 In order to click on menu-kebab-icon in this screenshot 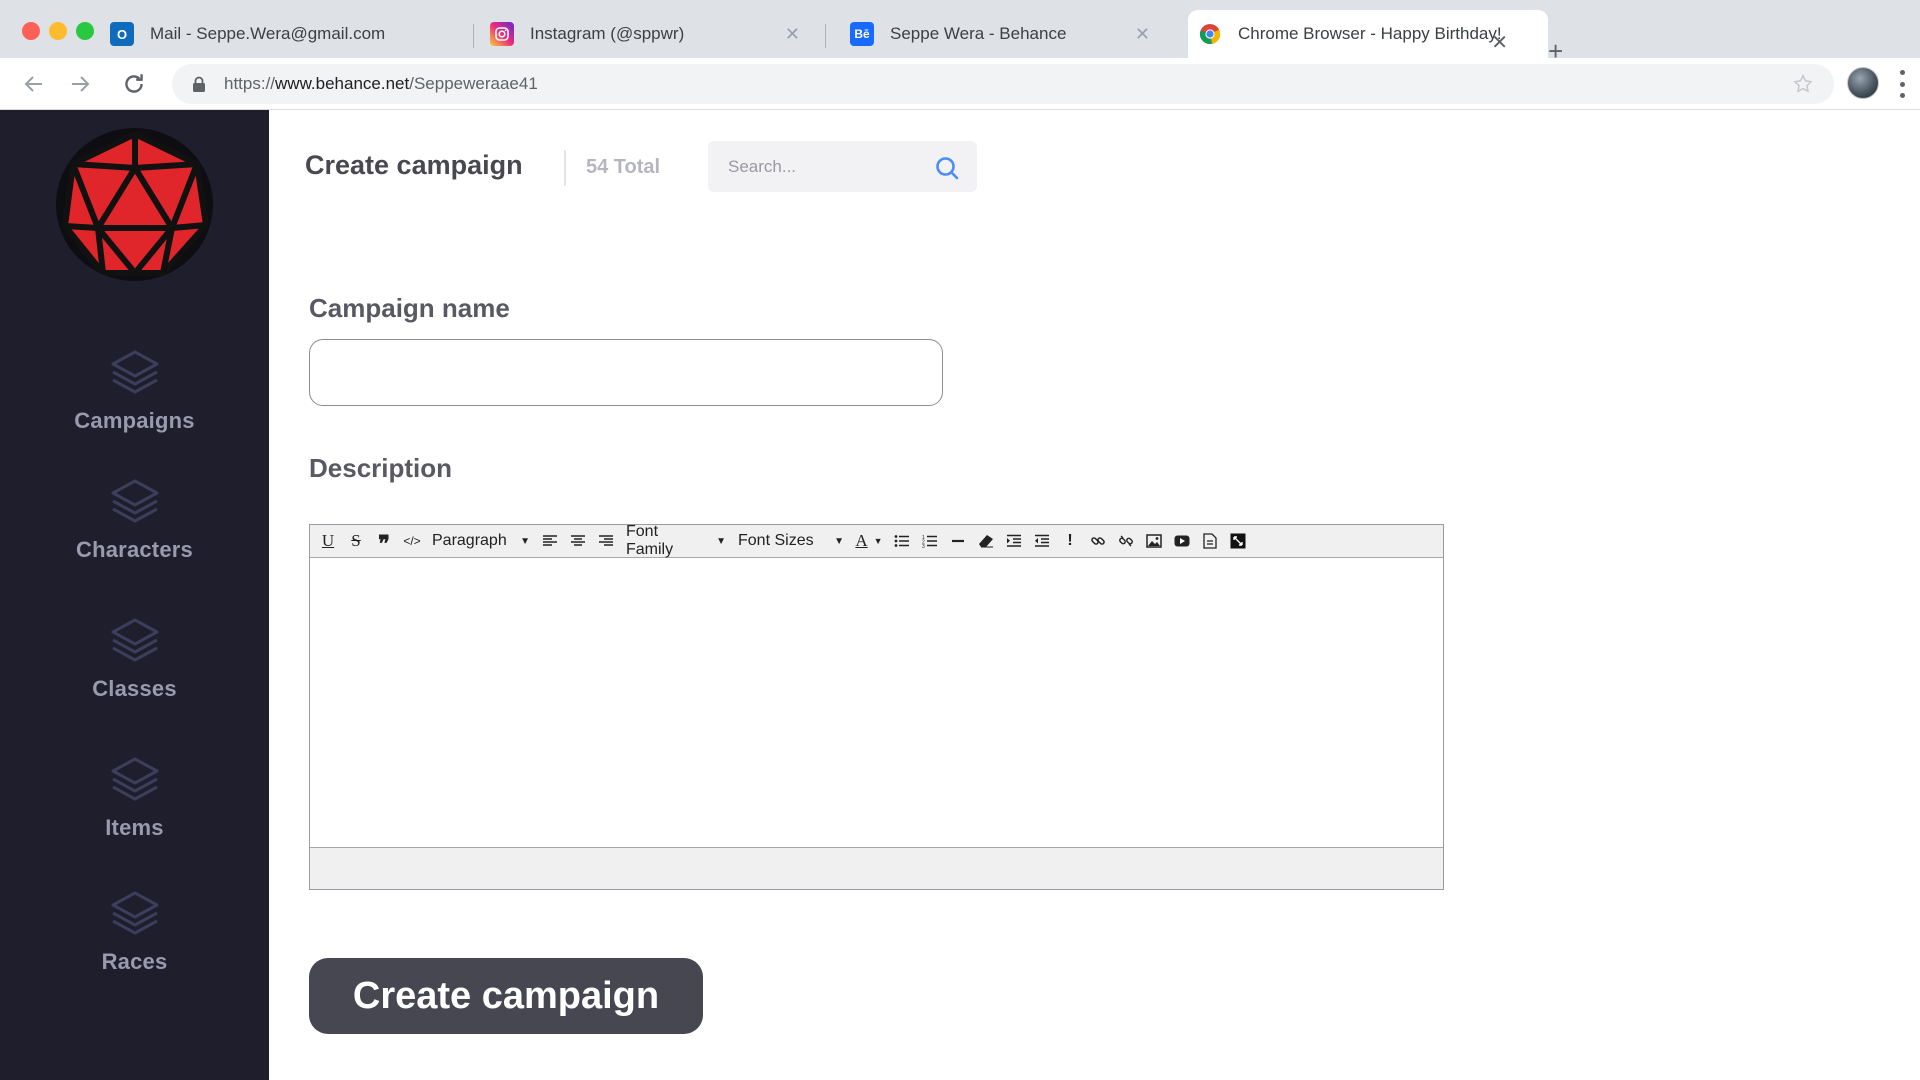, I will do `click(1902, 84)`.